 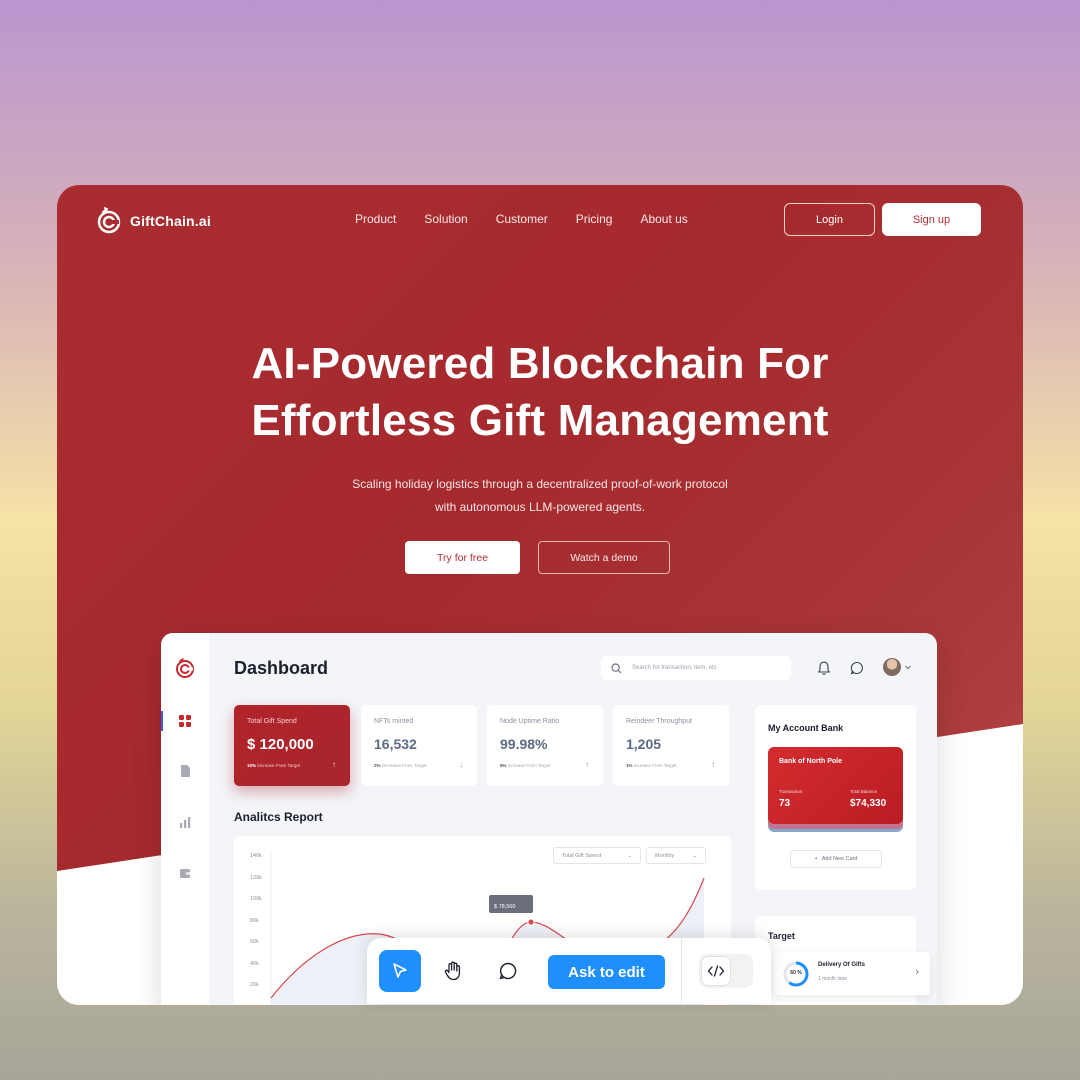 What do you see at coordinates (252, 765) in the screenshot?
I see `stat-note-pct: 10%` at bounding box center [252, 765].